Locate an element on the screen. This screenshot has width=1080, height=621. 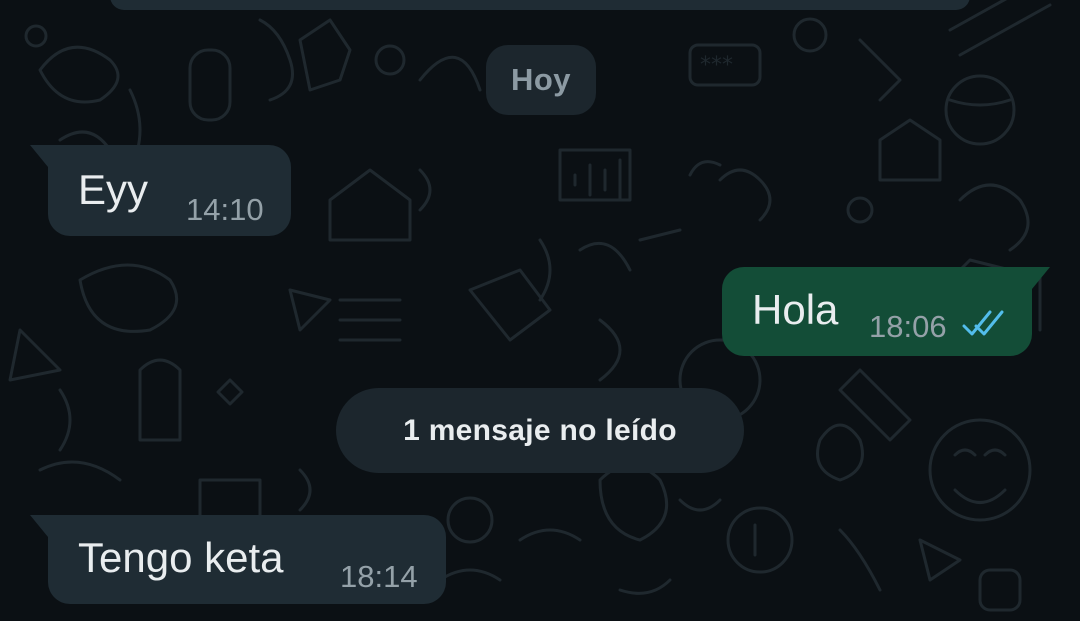
outgoing-message-bubble: Hola 18:06 is located at coordinates (886, 311).